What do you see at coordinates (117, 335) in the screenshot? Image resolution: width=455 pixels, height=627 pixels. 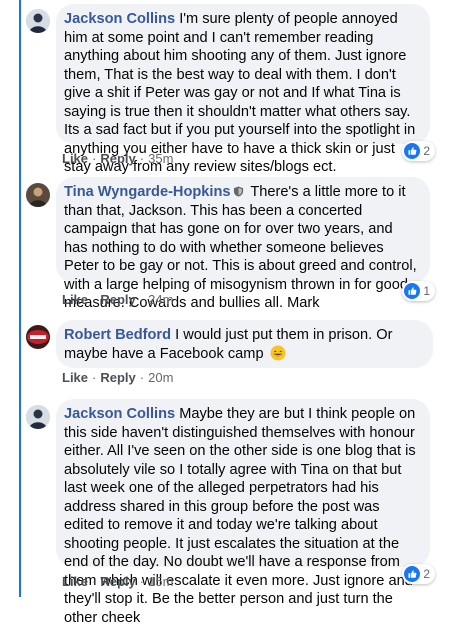 I see `author-name: Robert Bedford` at bounding box center [117, 335].